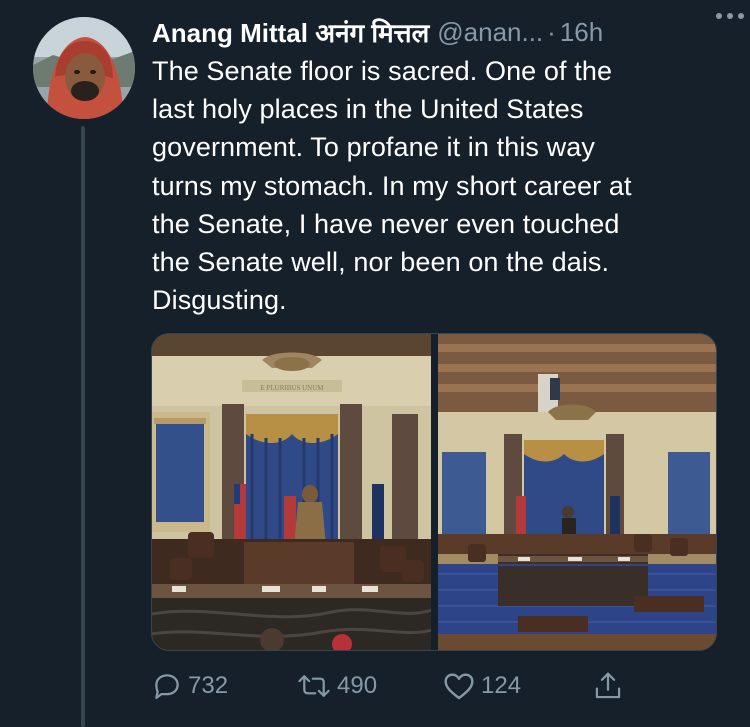  I want to click on avatar, so click(84, 68).